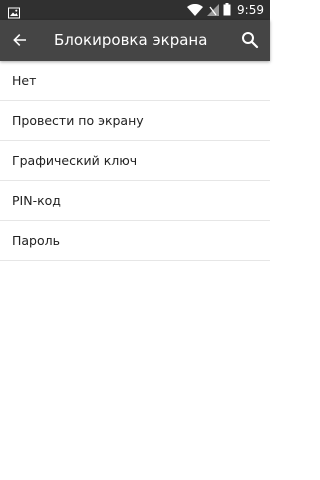 This screenshot has height=480, width=320. Describe the element at coordinates (131, 40) in the screenshot. I see `page-title: Блокировка экрана` at that location.